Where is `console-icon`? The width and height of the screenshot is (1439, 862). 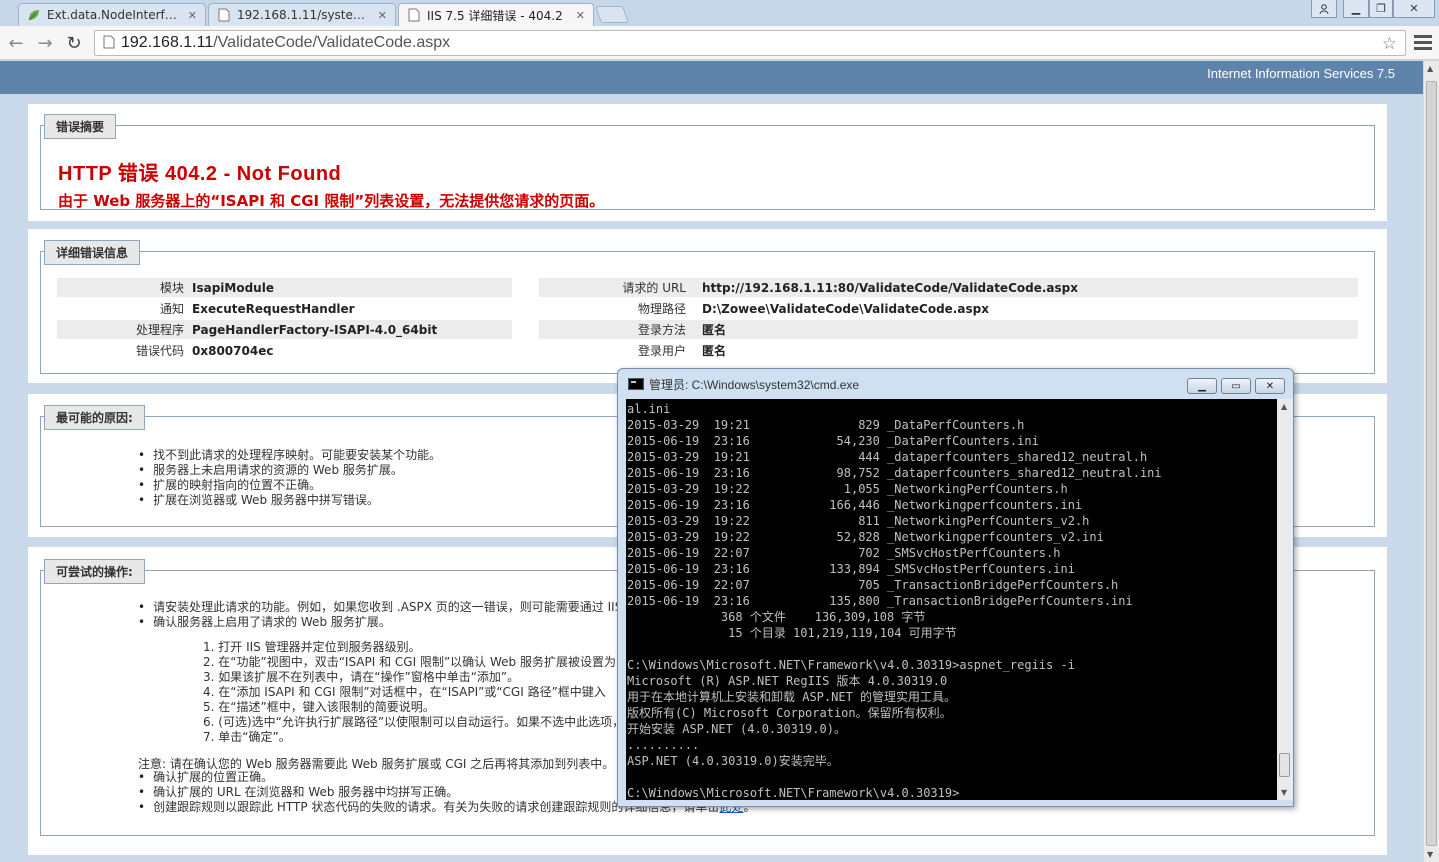 console-icon is located at coordinates (636, 384).